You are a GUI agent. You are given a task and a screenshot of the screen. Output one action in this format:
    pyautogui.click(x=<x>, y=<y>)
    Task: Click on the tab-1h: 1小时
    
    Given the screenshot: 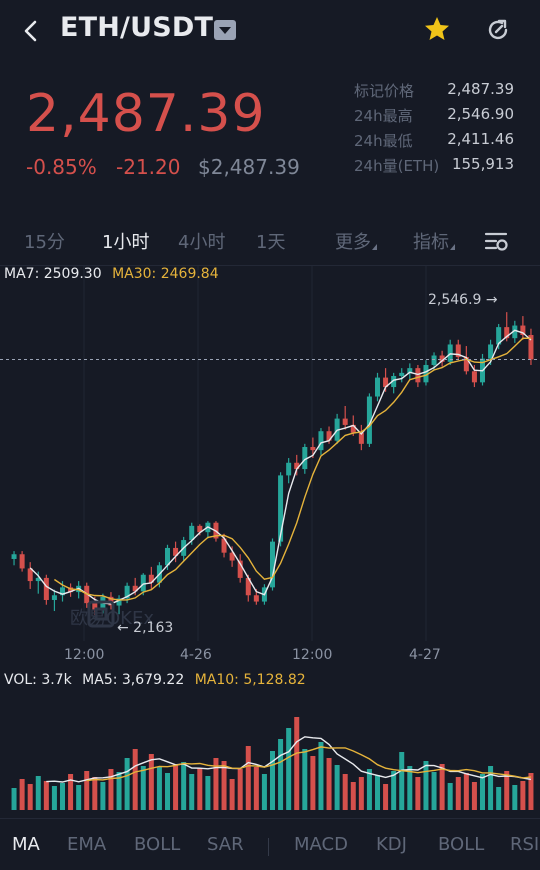 What is the action you would take?
    pyautogui.click(x=125, y=241)
    